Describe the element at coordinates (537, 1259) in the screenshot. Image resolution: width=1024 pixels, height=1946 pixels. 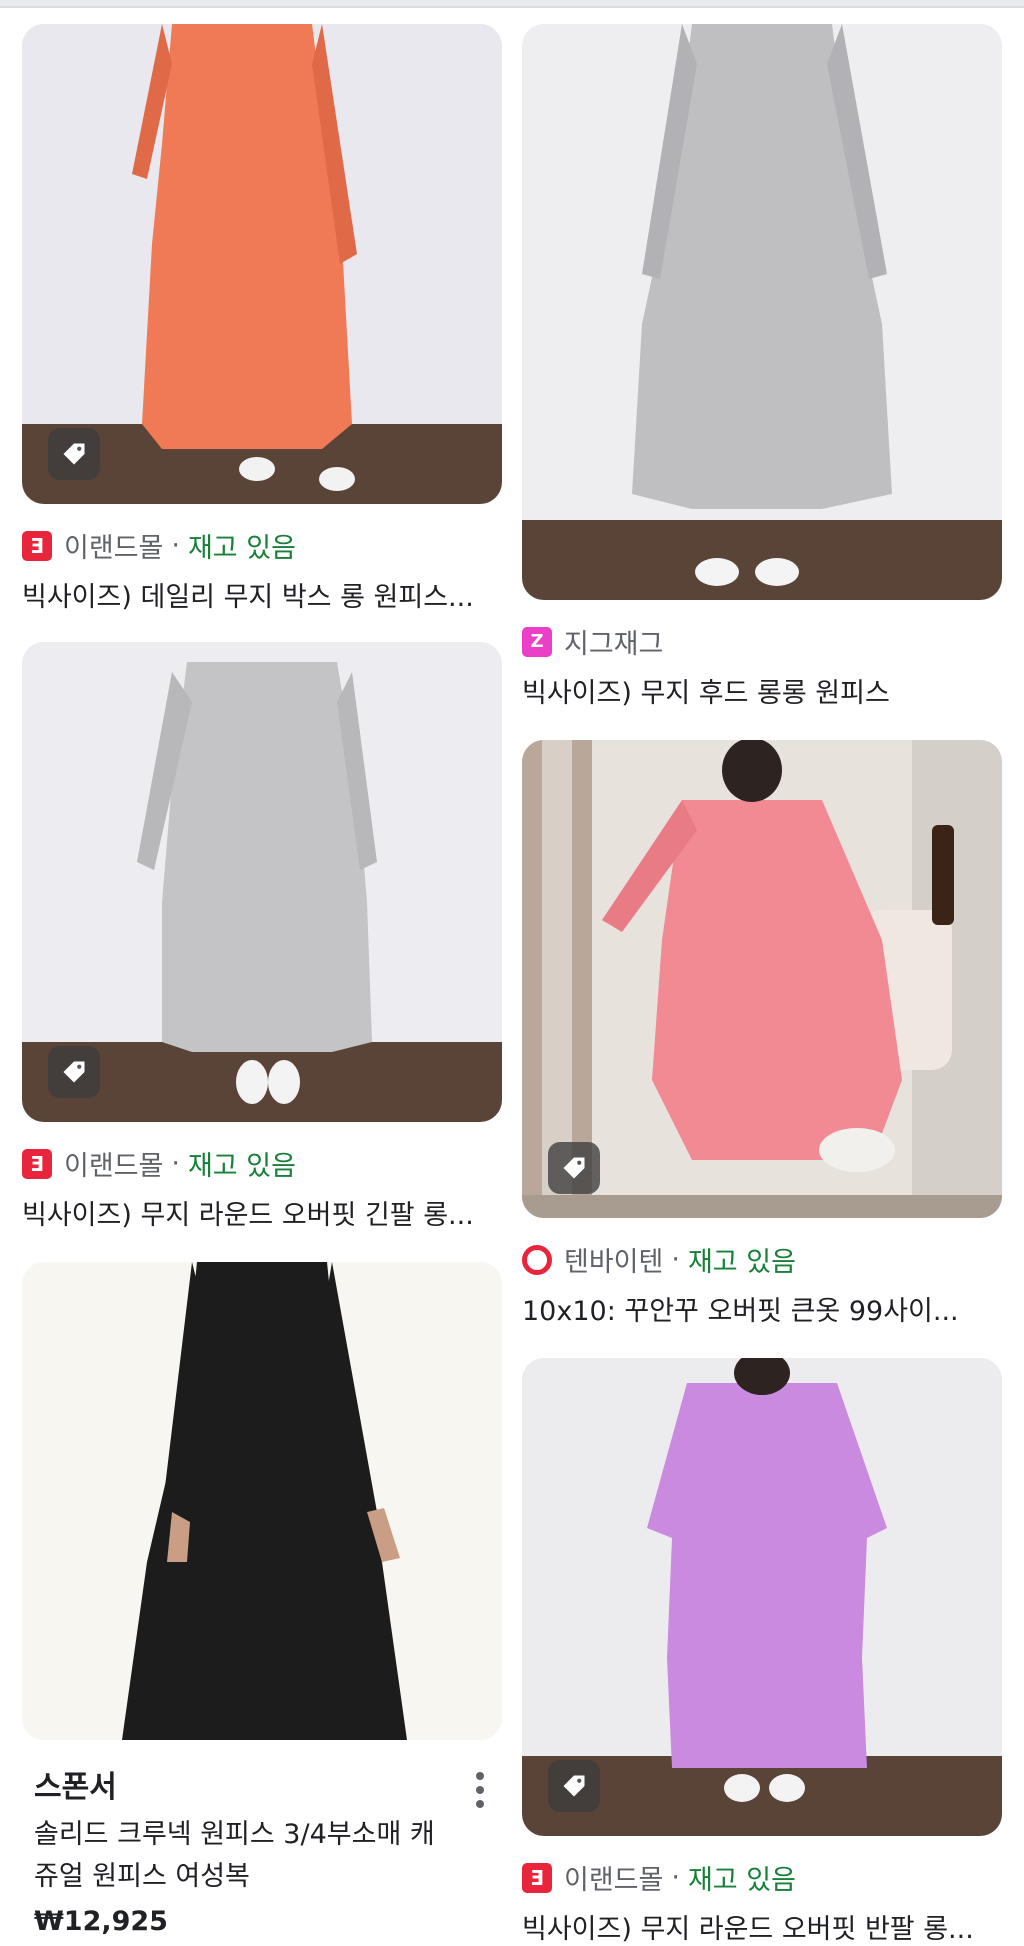
I see `store-logo-icon` at that location.